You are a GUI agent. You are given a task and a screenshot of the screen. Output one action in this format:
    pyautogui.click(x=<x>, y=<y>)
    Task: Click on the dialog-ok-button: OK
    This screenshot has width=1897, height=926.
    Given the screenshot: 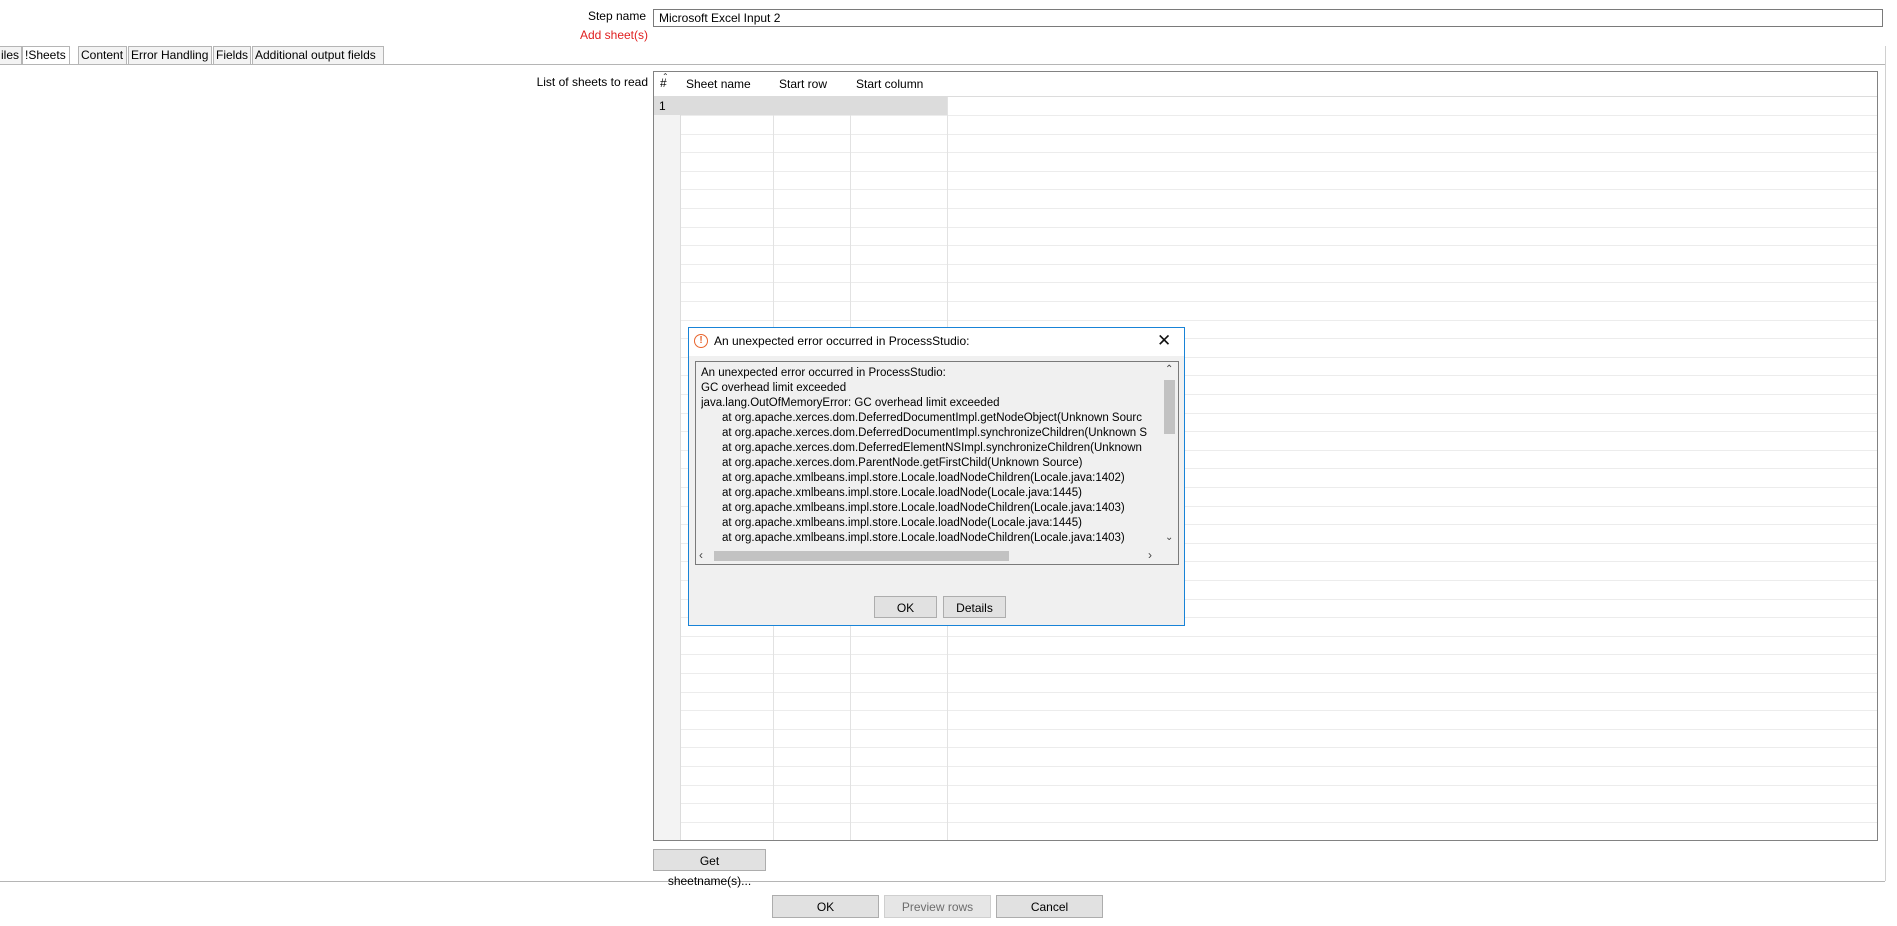 What is the action you would take?
    pyautogui.click(x=905, y=607)
    